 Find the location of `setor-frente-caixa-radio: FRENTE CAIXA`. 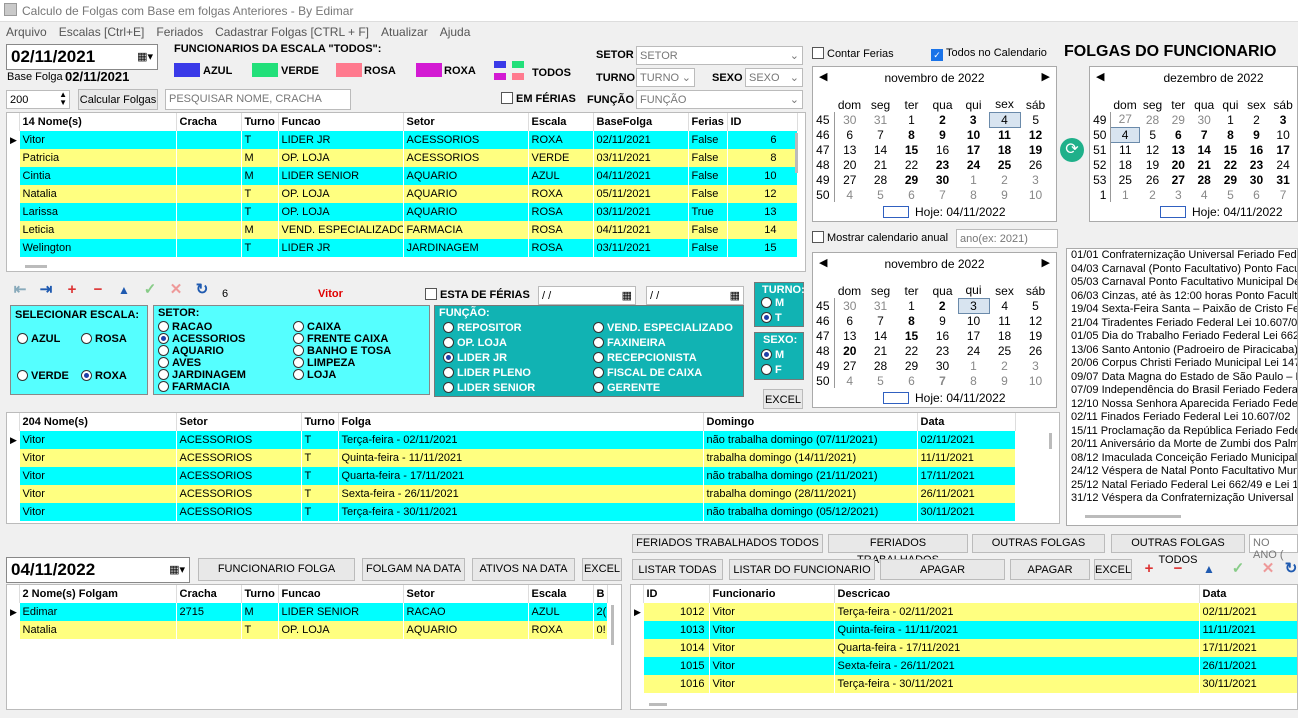

setor-frente-caixa-radio: FRENTE CAIXA is located at coordinates (340, 339).